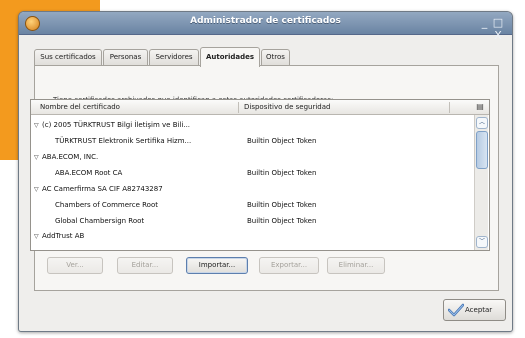 Image resolution: width=525 pixels, height=338 pixels. I want to click on cert-name: ABA.ECOM Root CA, so click(89, 173).